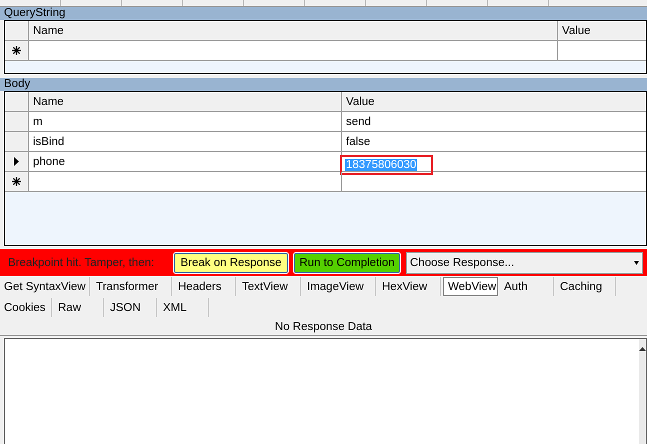 The width and height of the screenshot is (647, 444). What do you see at coordinates (185, 141) in the screenshot?
I see `table-cell: isBind` at bounding box center [185, 141].